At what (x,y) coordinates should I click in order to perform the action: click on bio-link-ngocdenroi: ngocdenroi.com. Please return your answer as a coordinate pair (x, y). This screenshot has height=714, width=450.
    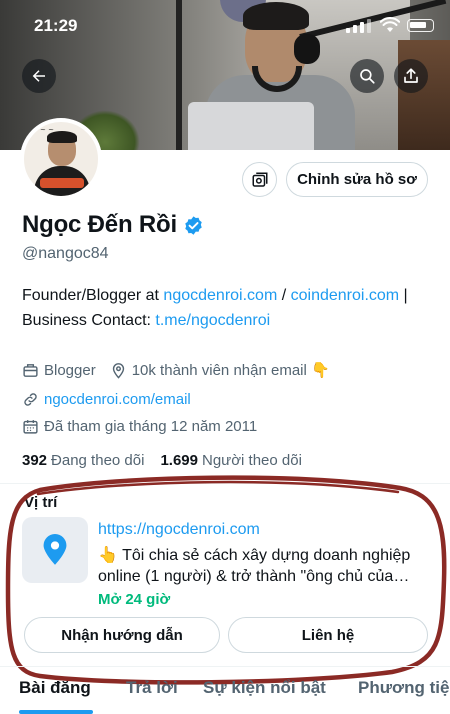
    Looking at the image, I should click on (220, 295).